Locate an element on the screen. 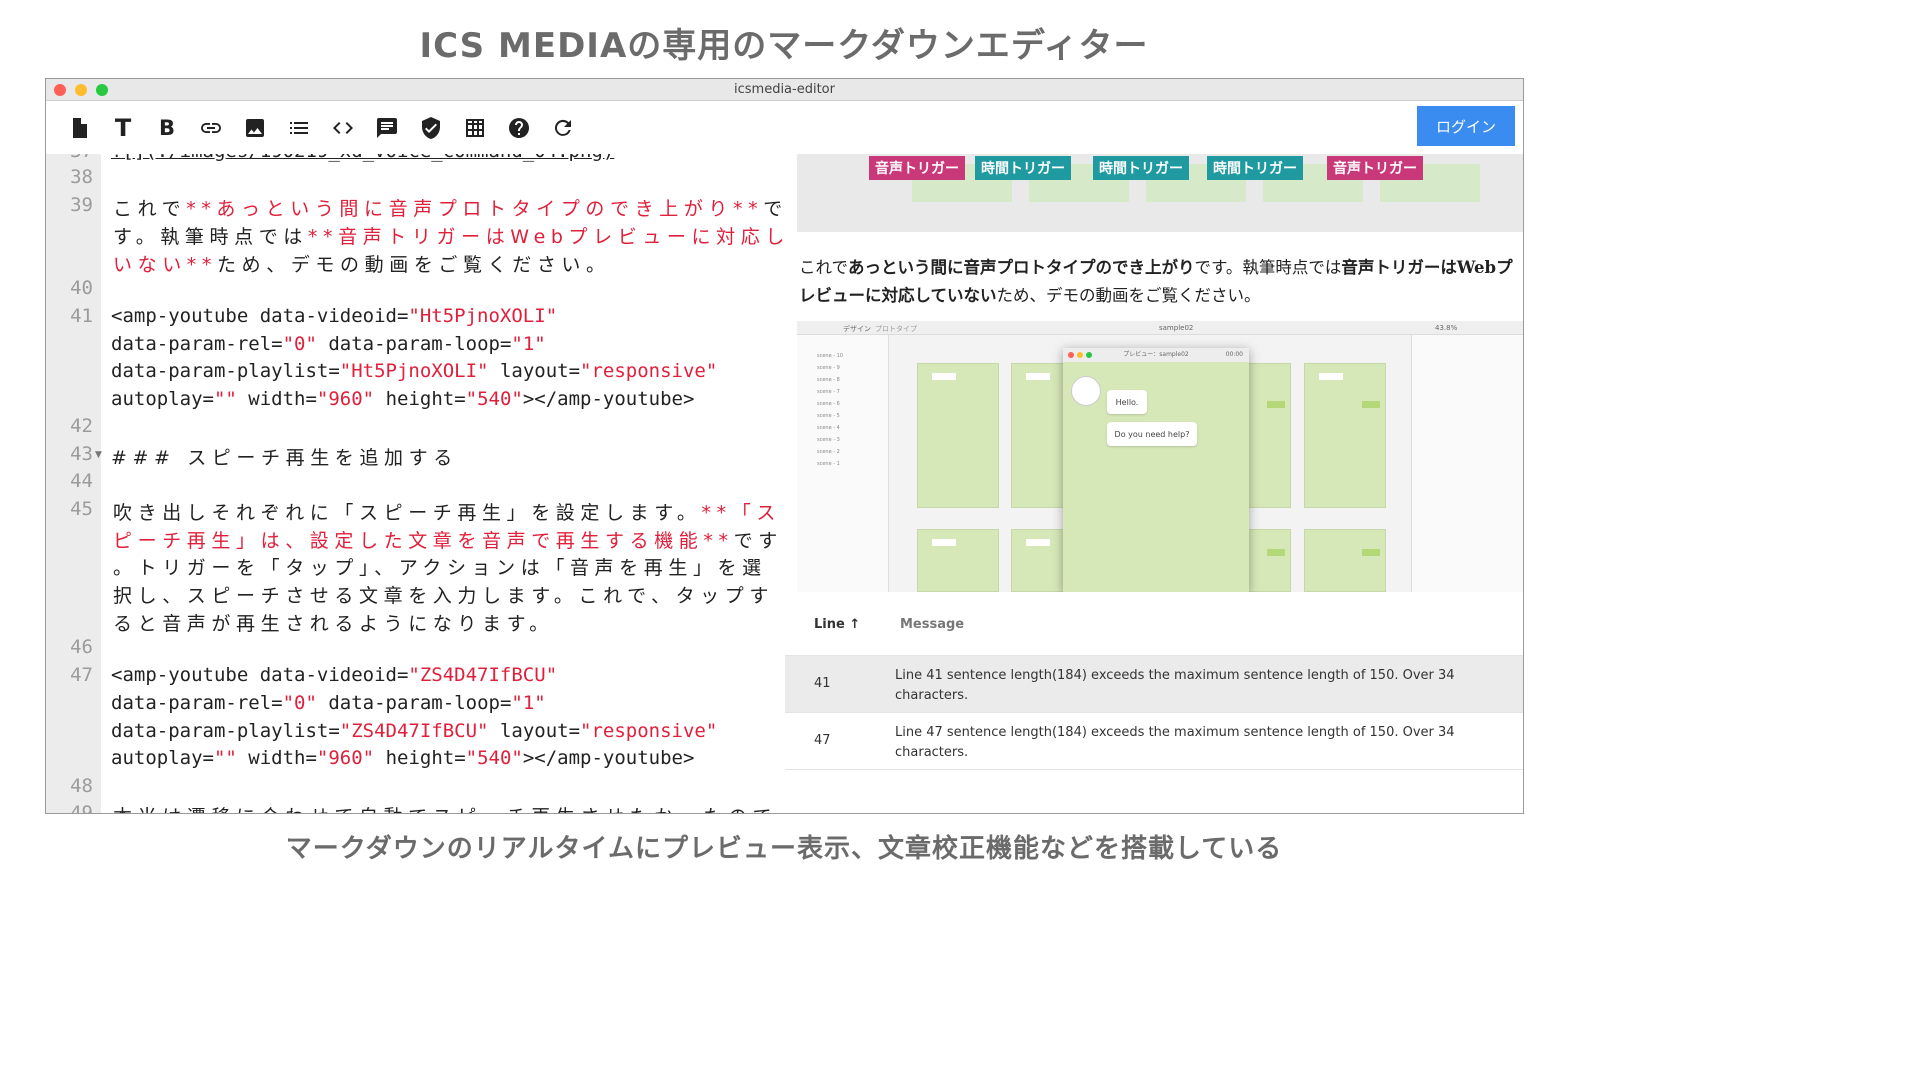 The height and width of the screenshot is (1080, 1920). chat-bubble: Hello. is located at coordinates (1127, 402).